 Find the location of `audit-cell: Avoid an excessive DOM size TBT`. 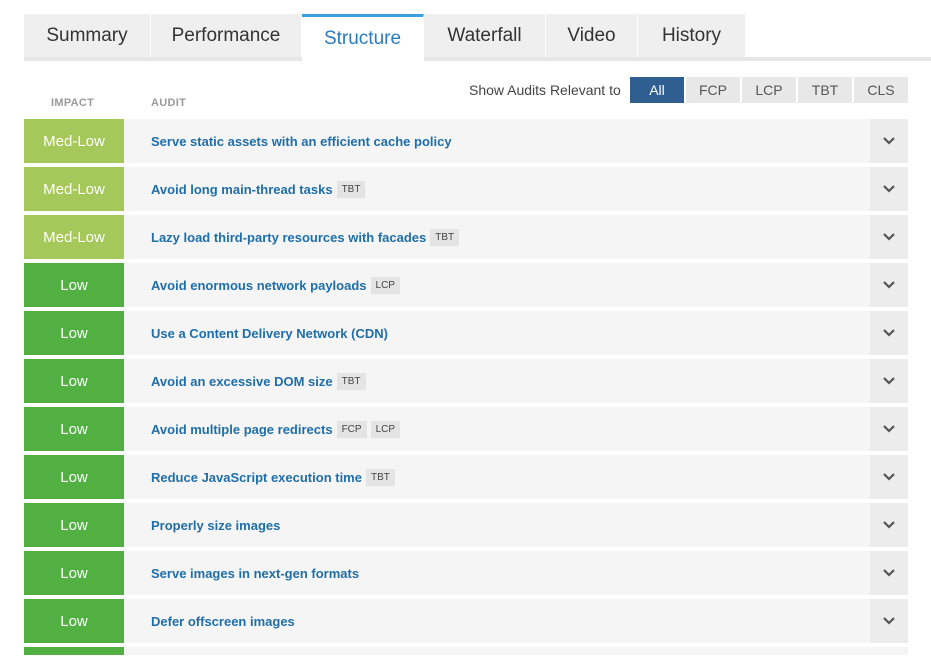

audit-cell: Avoid an excessive DOM size TBT is located at coordinates (497, 381).